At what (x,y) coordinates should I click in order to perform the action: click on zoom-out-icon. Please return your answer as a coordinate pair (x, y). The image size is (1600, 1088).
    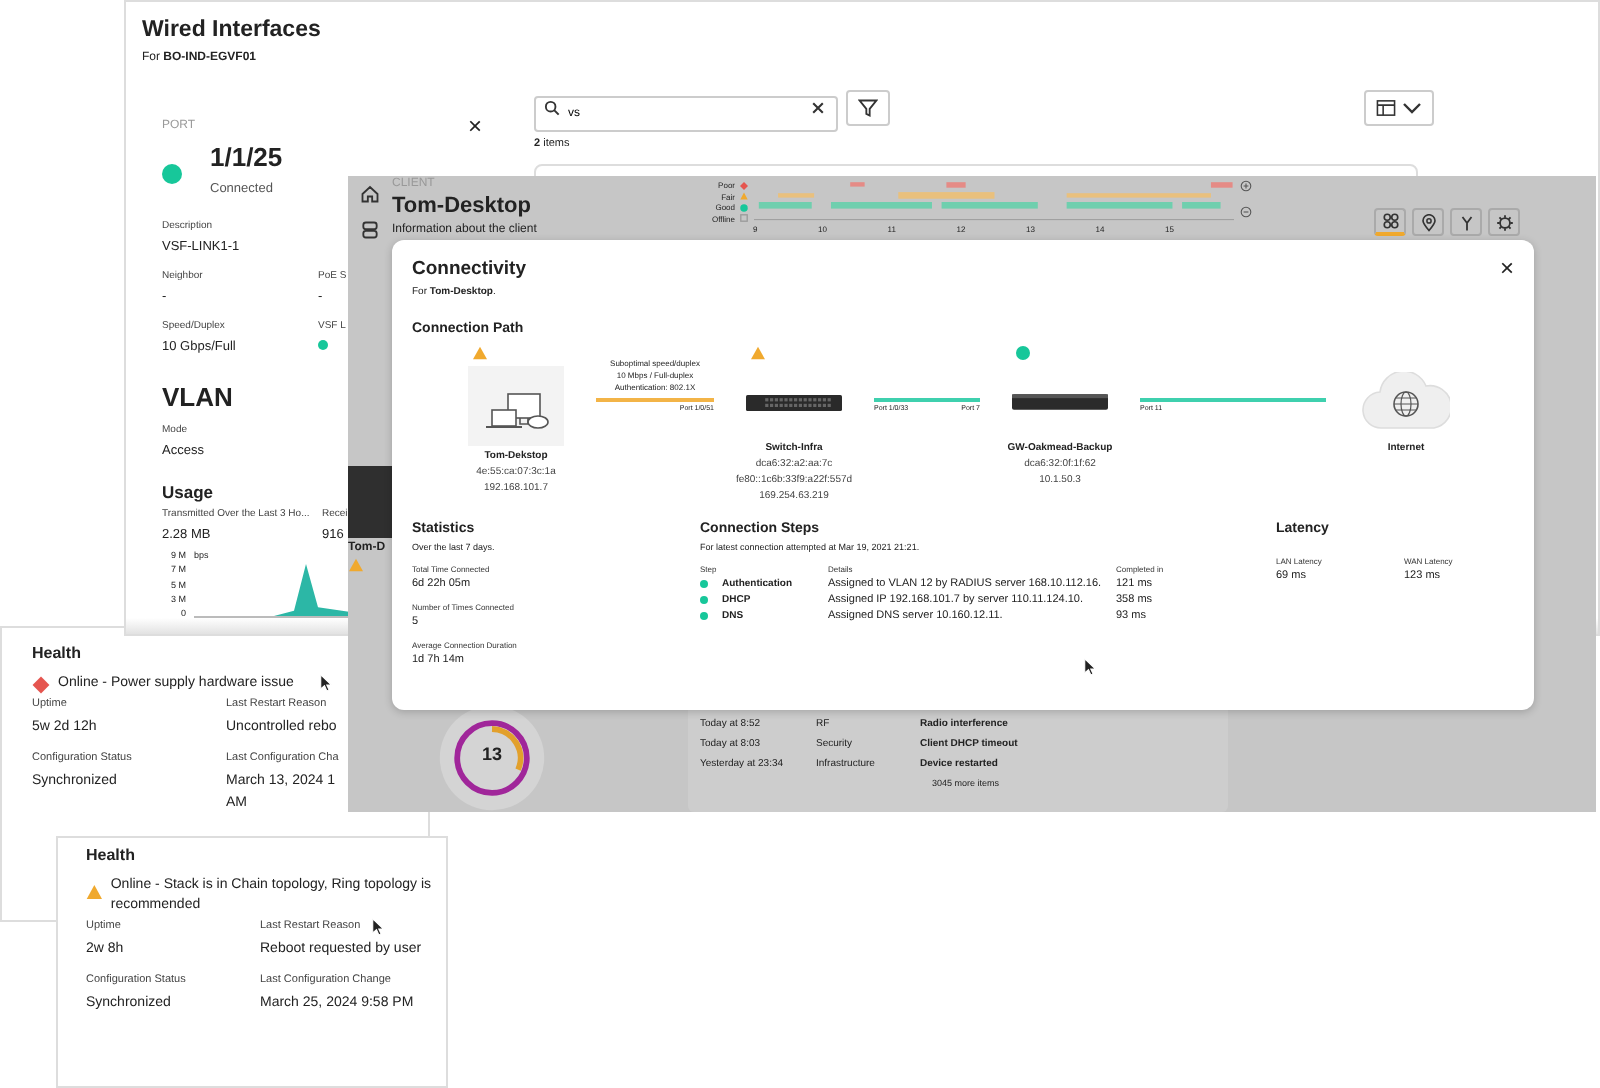
    Looking at the image, I should click on (1246, 212).